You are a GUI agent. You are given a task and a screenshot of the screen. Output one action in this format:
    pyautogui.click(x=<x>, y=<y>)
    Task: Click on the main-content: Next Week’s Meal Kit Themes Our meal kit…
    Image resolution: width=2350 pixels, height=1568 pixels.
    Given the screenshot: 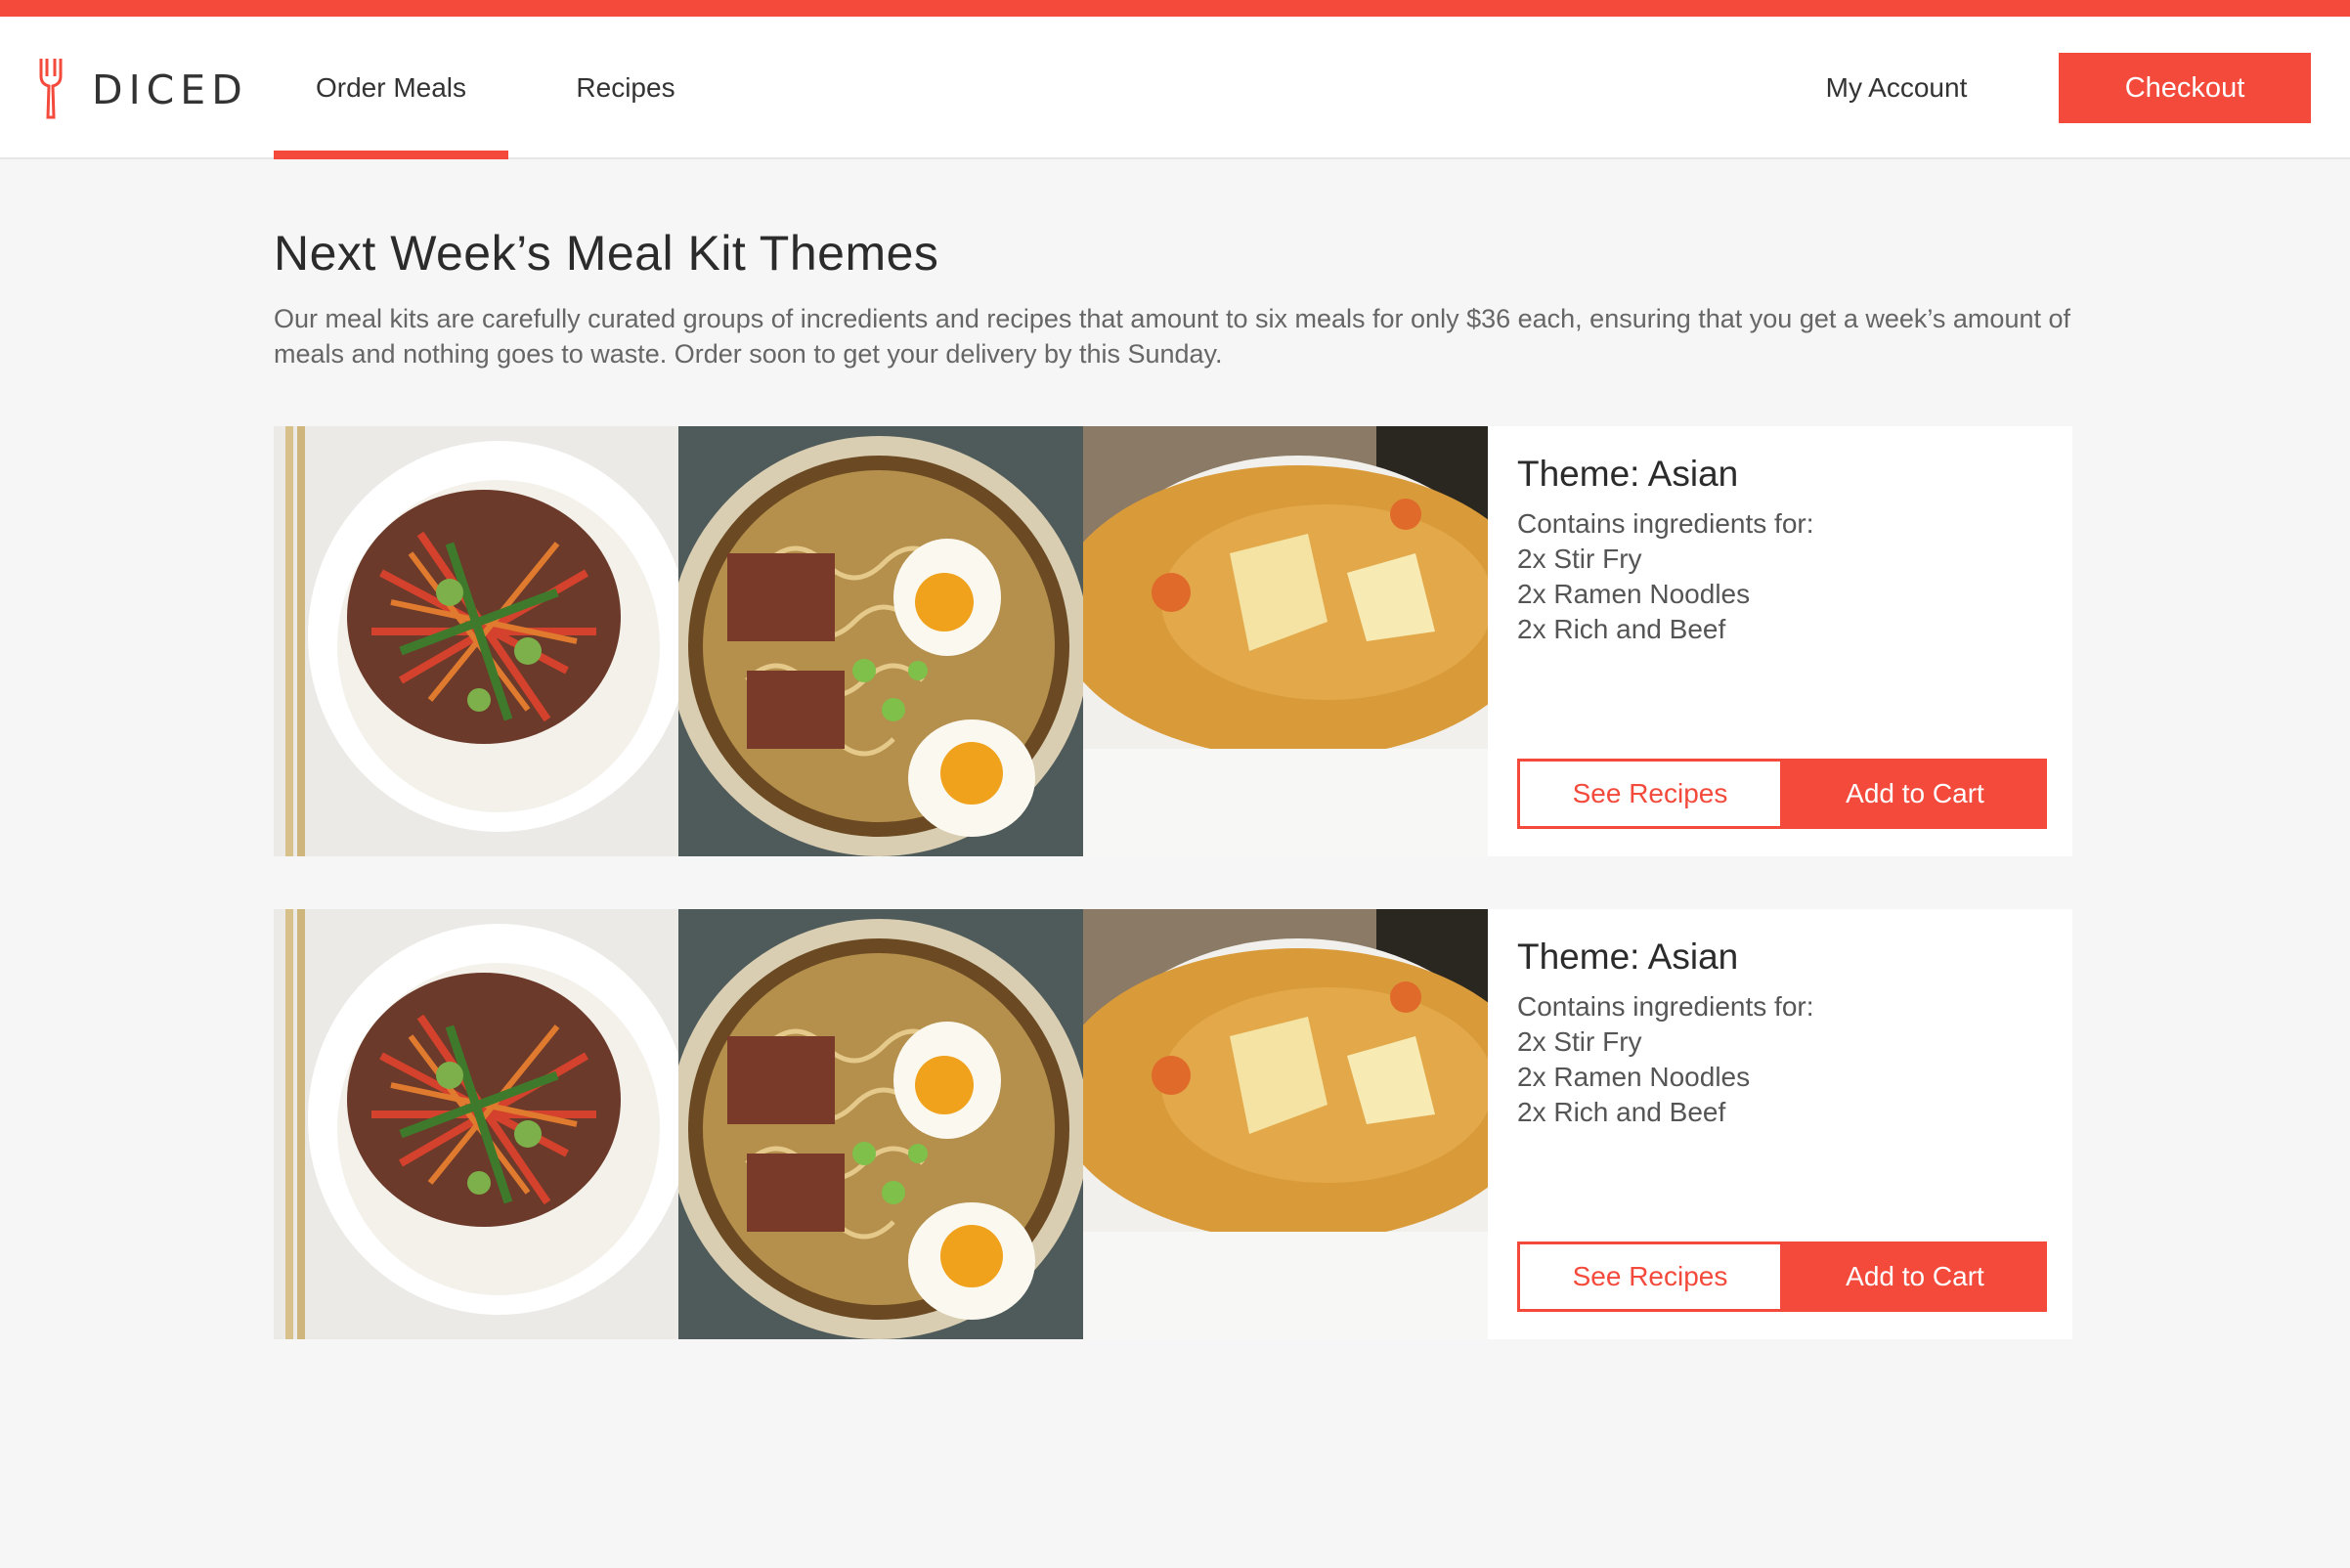 What is the action you would take?
    pyautogui.click(x=1173, y=298)
    